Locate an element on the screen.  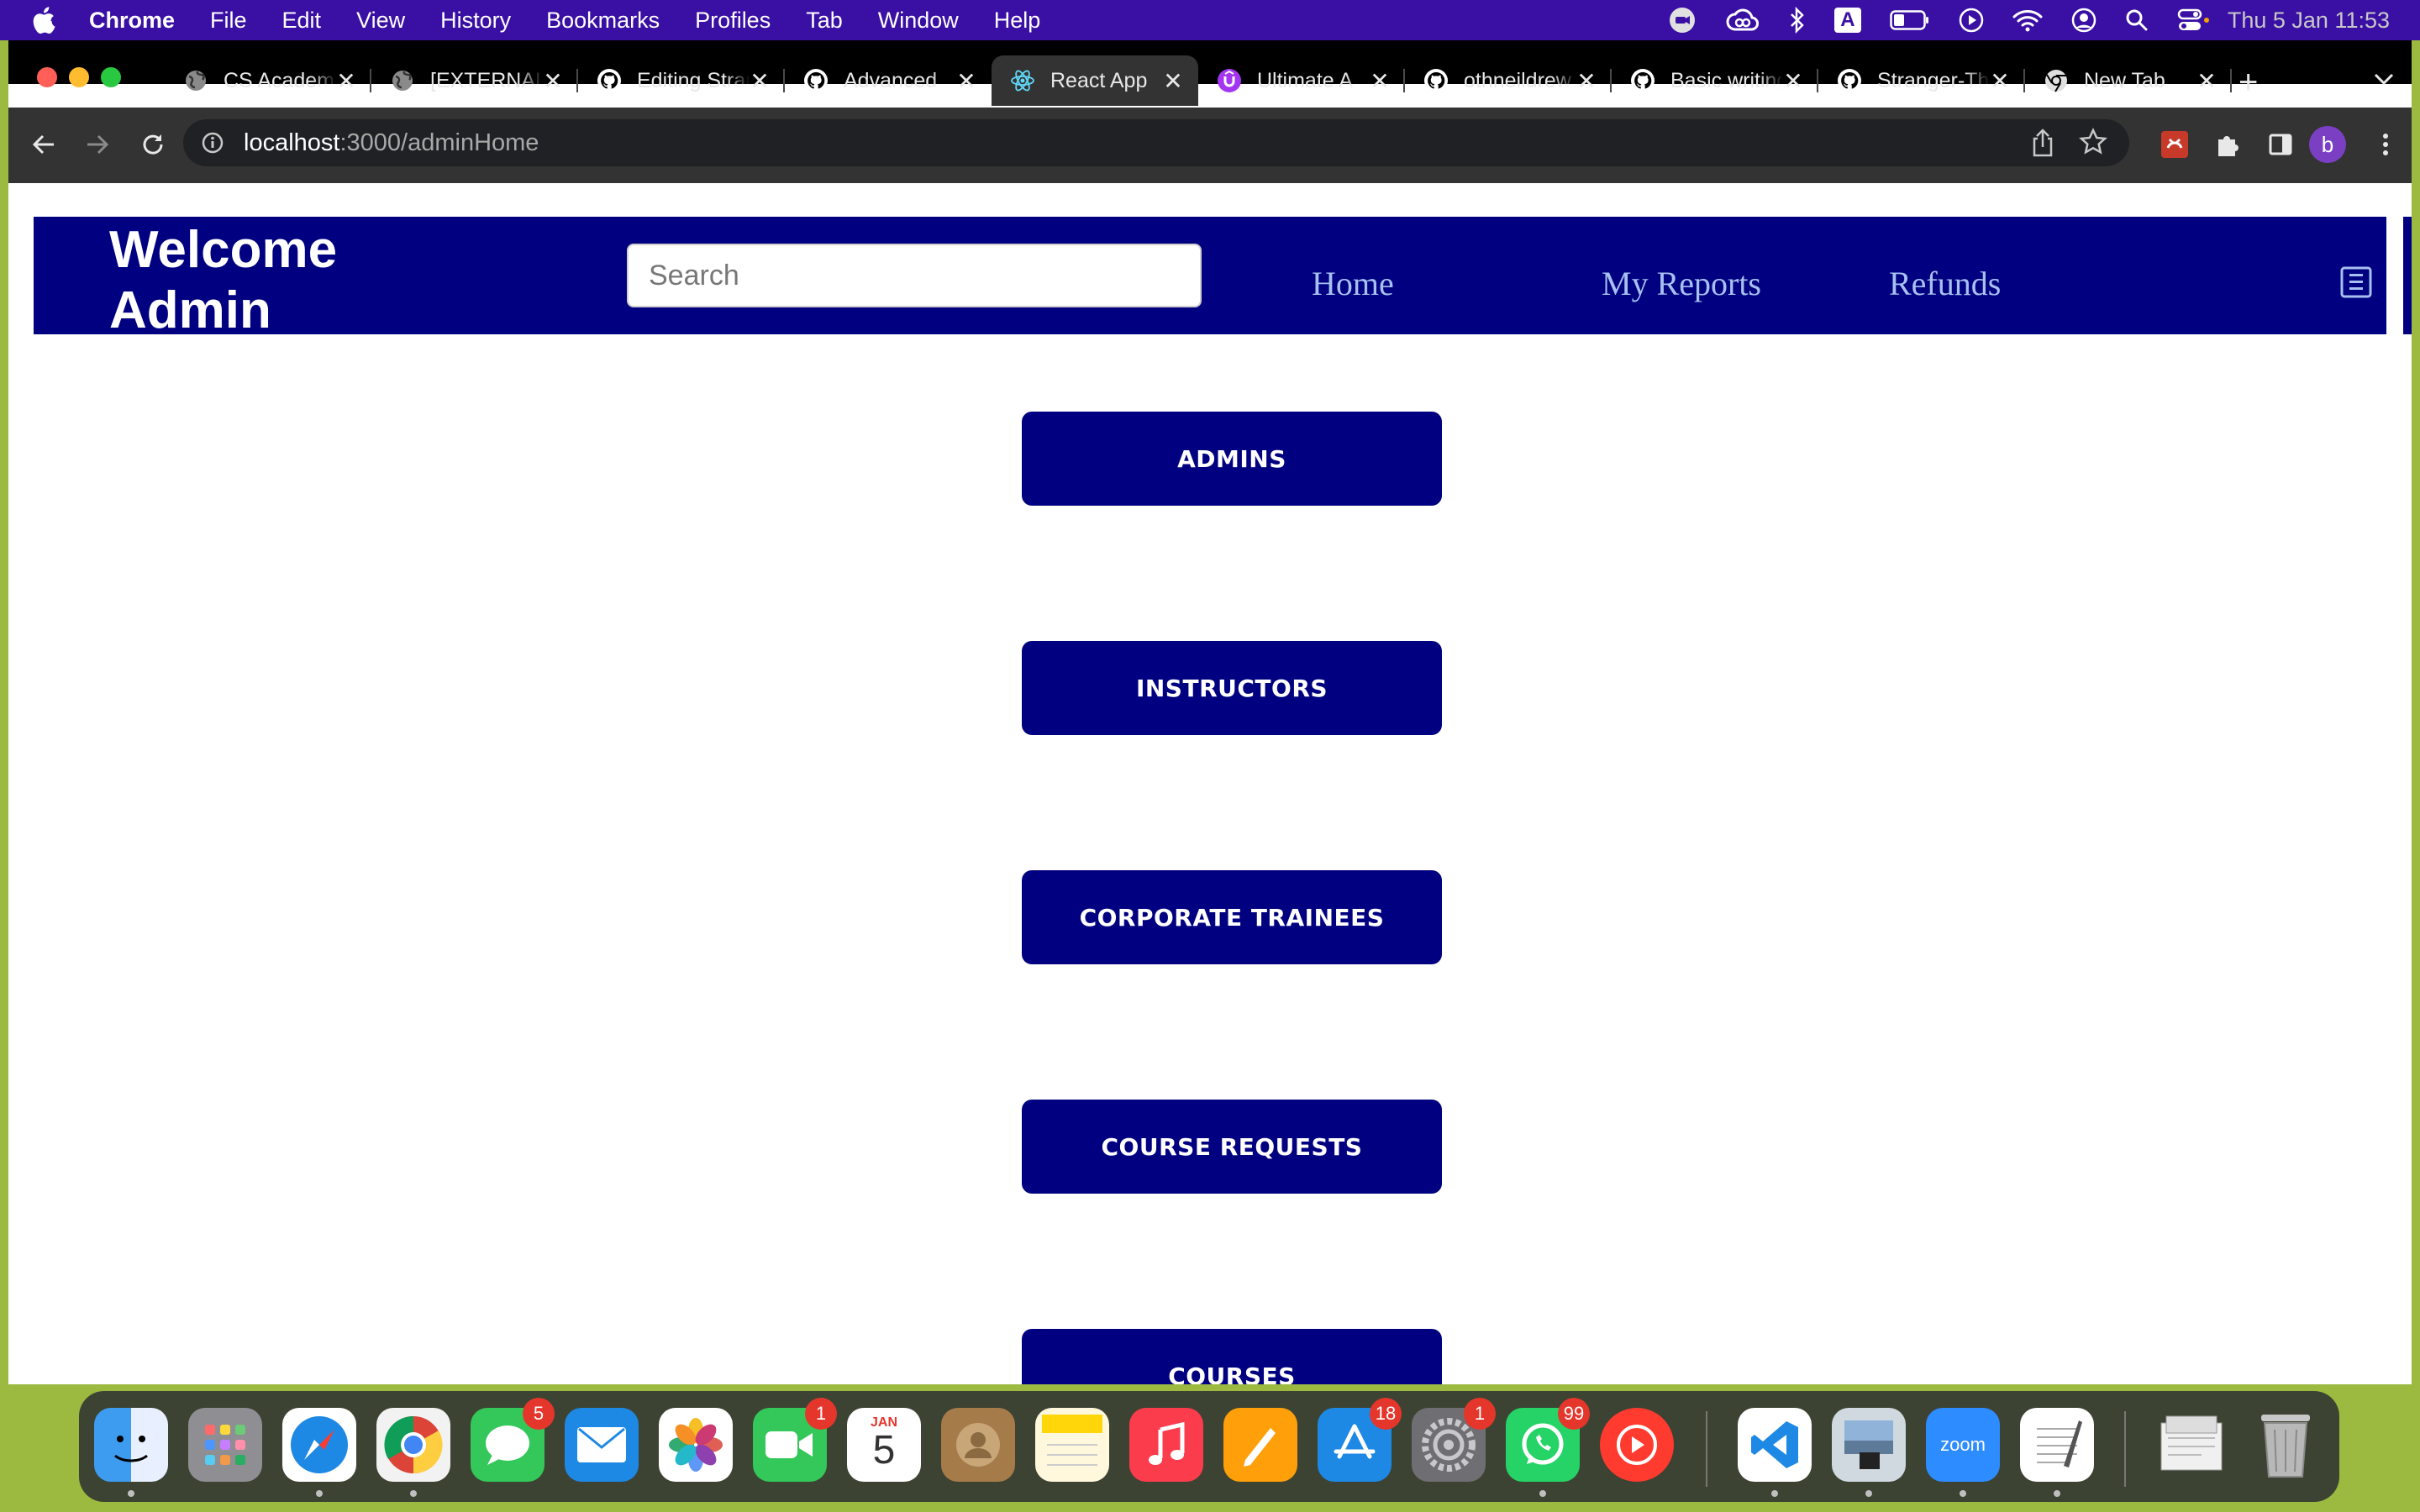
menu-app-name: Chrome is located at coordinates (132, 21).